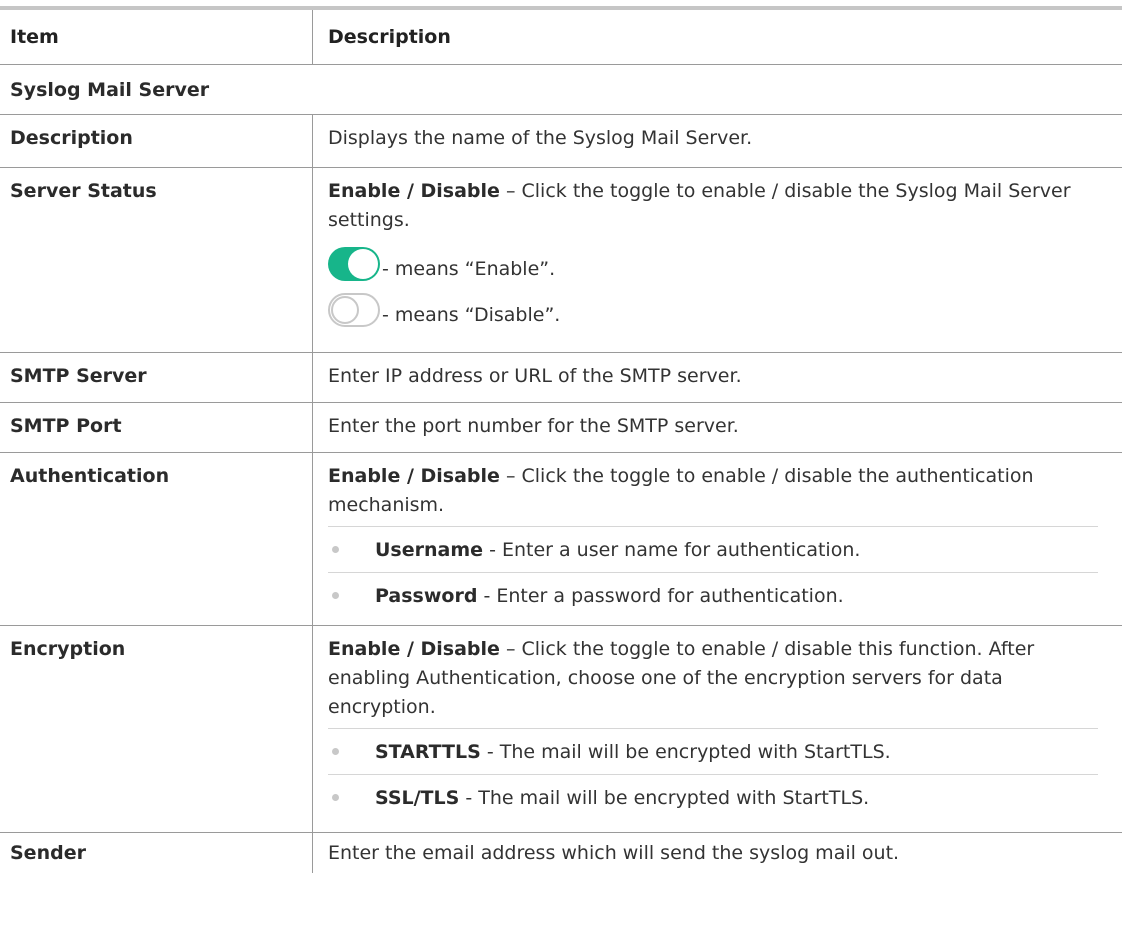  What do you see at coordinates (354, 310) in the screenshot?
I see `toggle-off-icon` at bounding box center [354, 310].